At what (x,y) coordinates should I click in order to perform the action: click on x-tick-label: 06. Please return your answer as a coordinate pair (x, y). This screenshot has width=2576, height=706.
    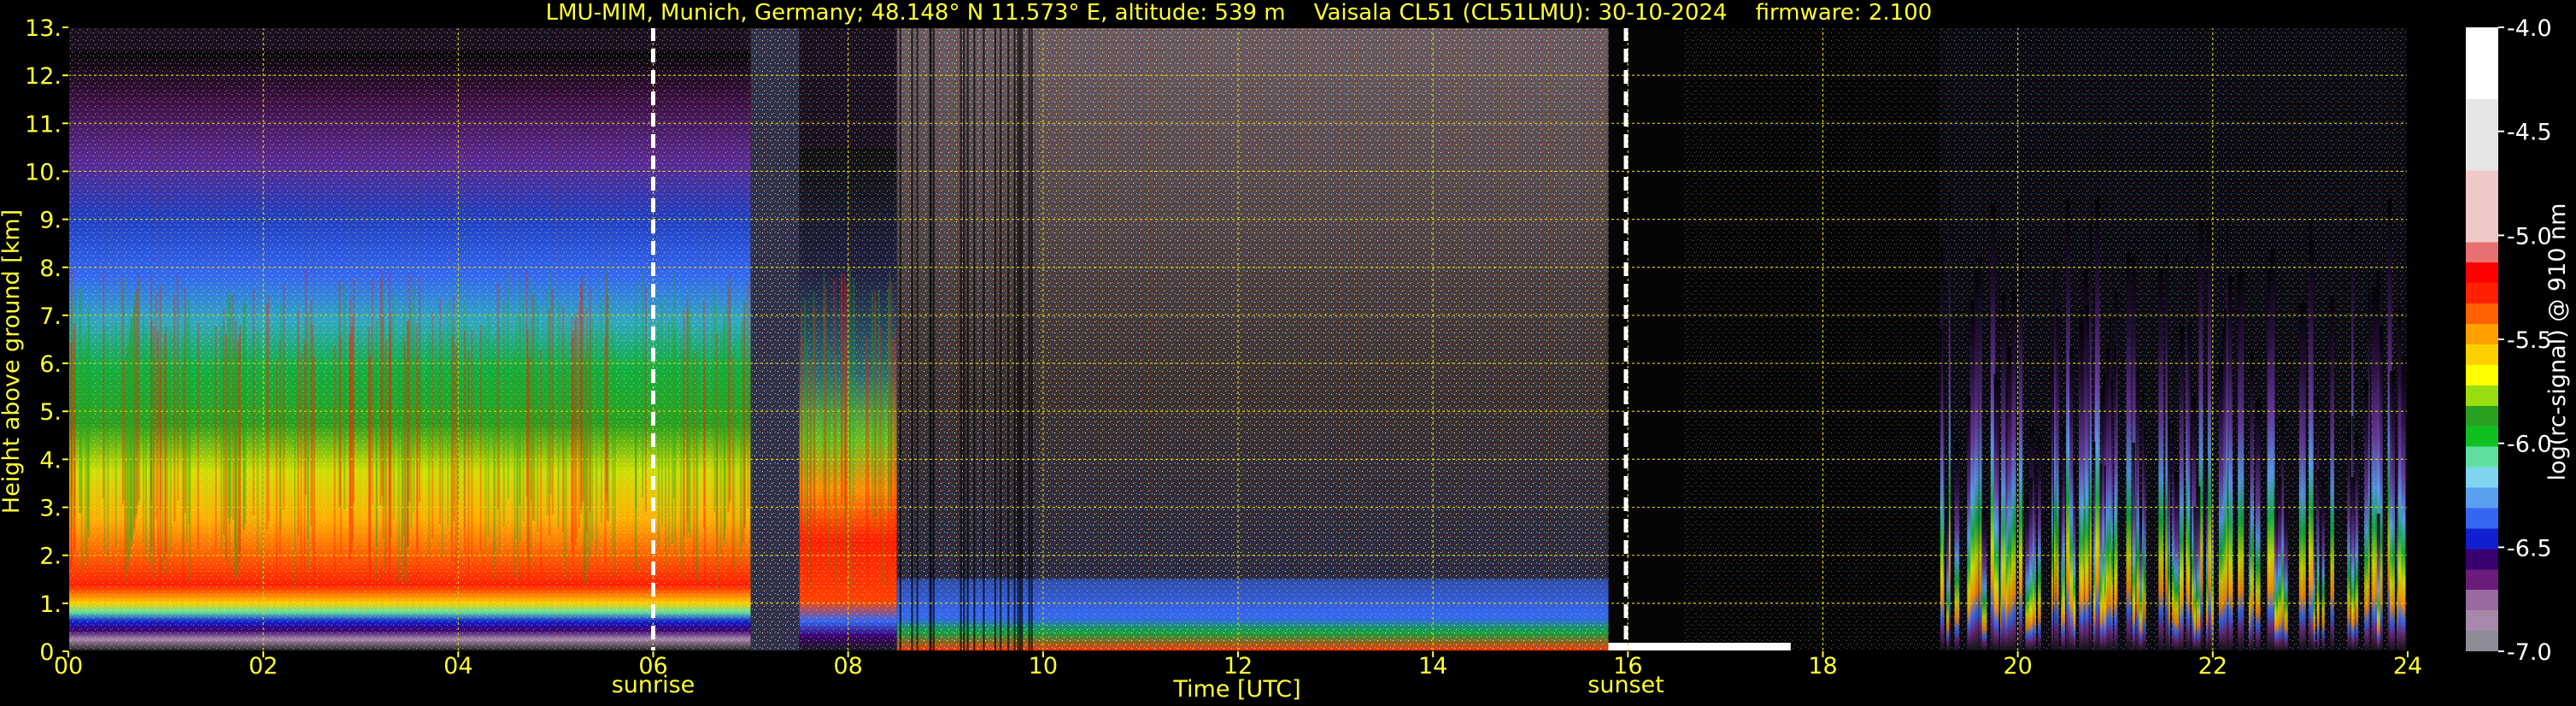
    Looking at the image, I should click on (652, 666).